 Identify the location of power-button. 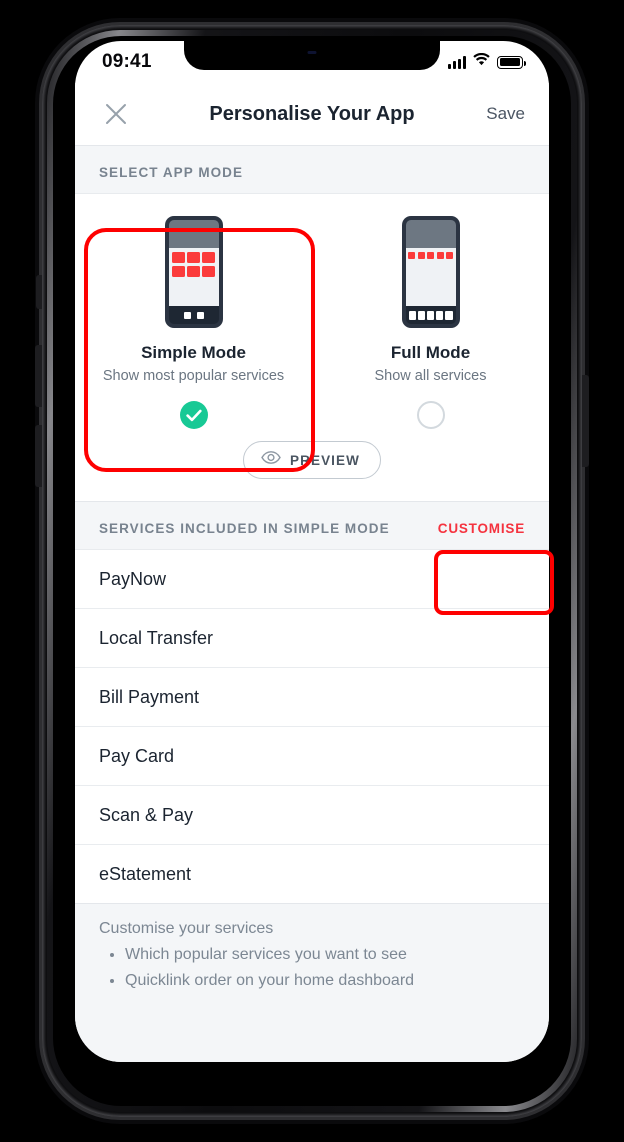
(585, 421).